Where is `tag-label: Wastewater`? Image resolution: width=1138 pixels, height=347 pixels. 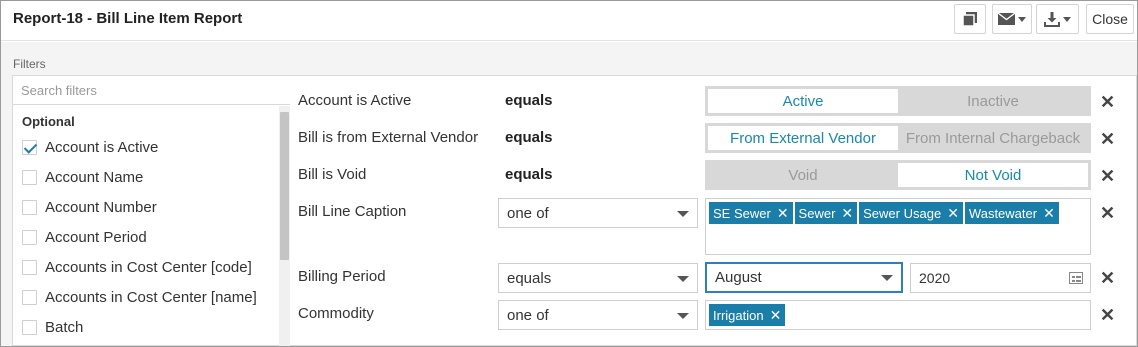
tag-label: Wastewater is located at coordinates (1003, 213).